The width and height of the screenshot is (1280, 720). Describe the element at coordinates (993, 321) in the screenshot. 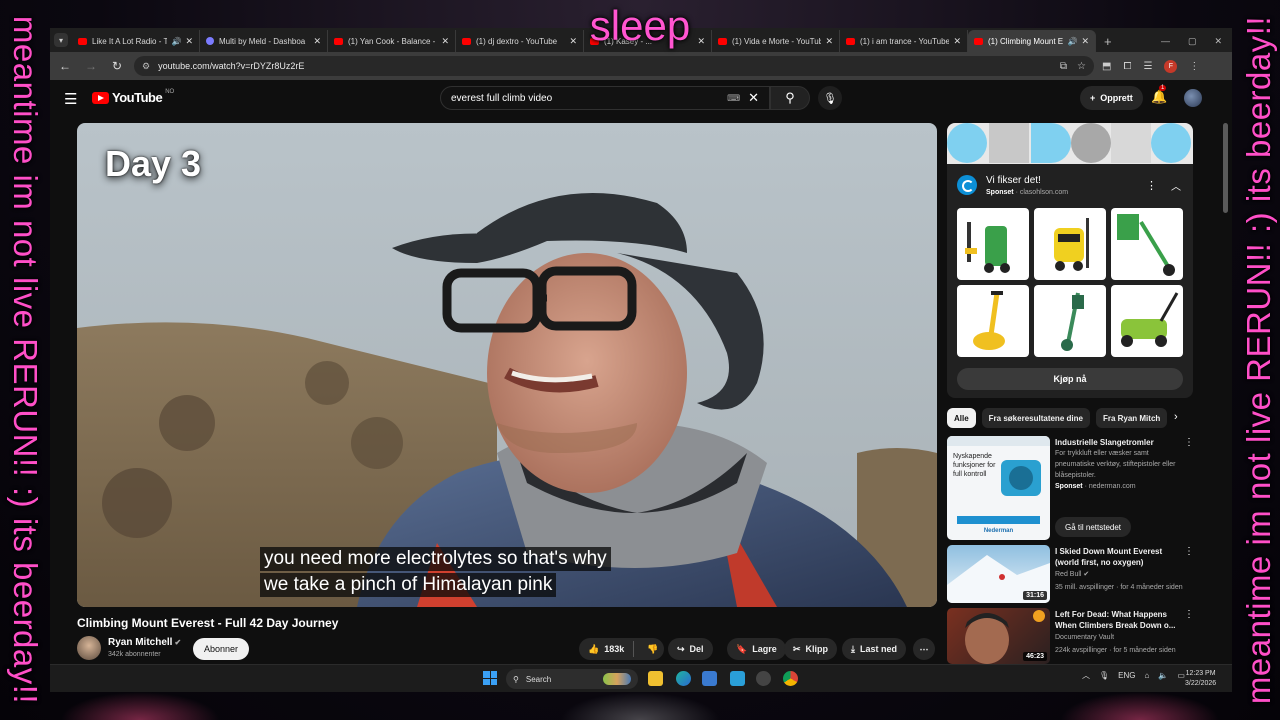

I see `ad-product-patio-cleaner` at that location.